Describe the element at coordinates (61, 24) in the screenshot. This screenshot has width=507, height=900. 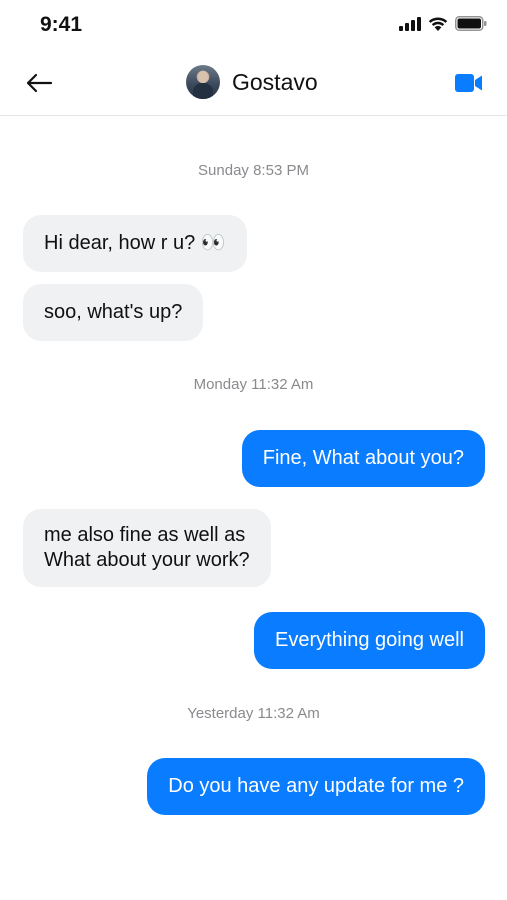
I see `status-time: 9:41` at that location.